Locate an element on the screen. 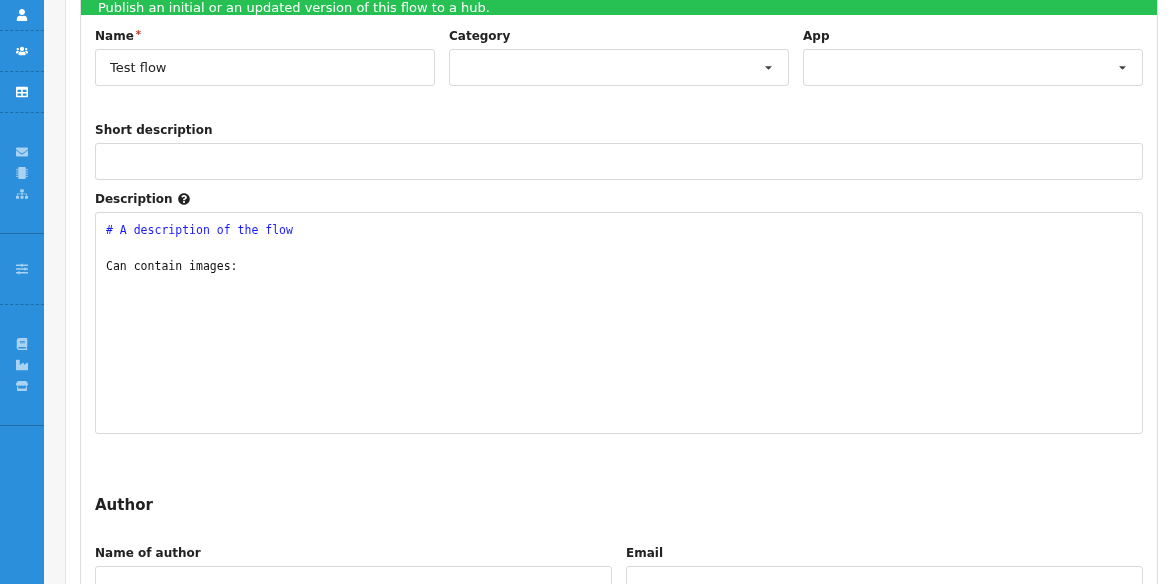 Image resolution: width=1169 pixels, height=584 pixels. code-line: # A description of the flow is located at coordinates (200, 230).